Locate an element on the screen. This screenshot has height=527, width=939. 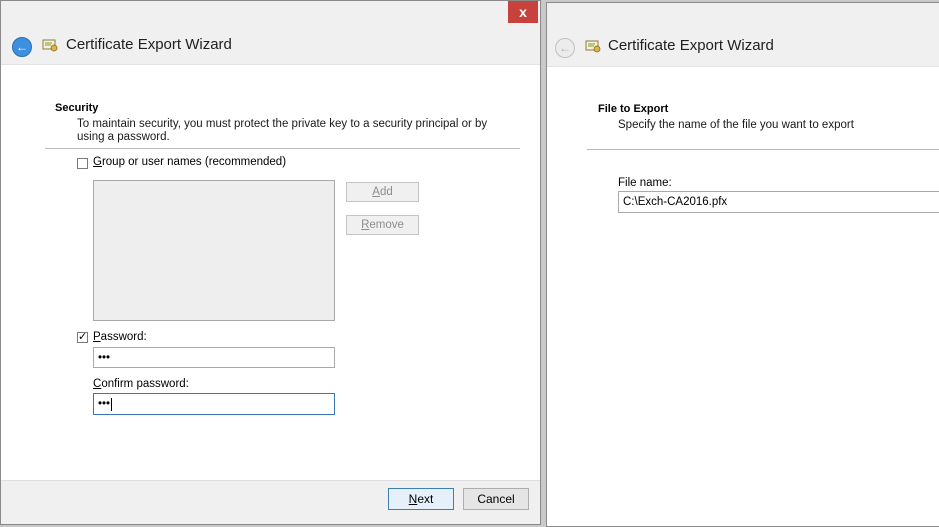
file-name-label: File name: is located at coordinates (645, 183).